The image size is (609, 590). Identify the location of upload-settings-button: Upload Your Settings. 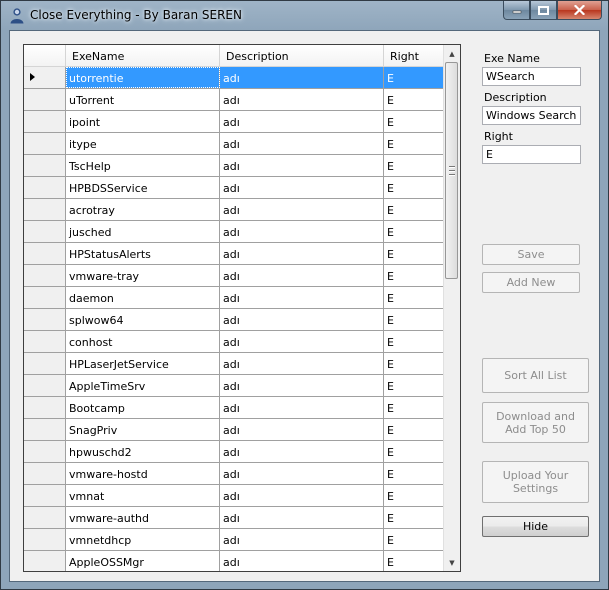
(535, 482).